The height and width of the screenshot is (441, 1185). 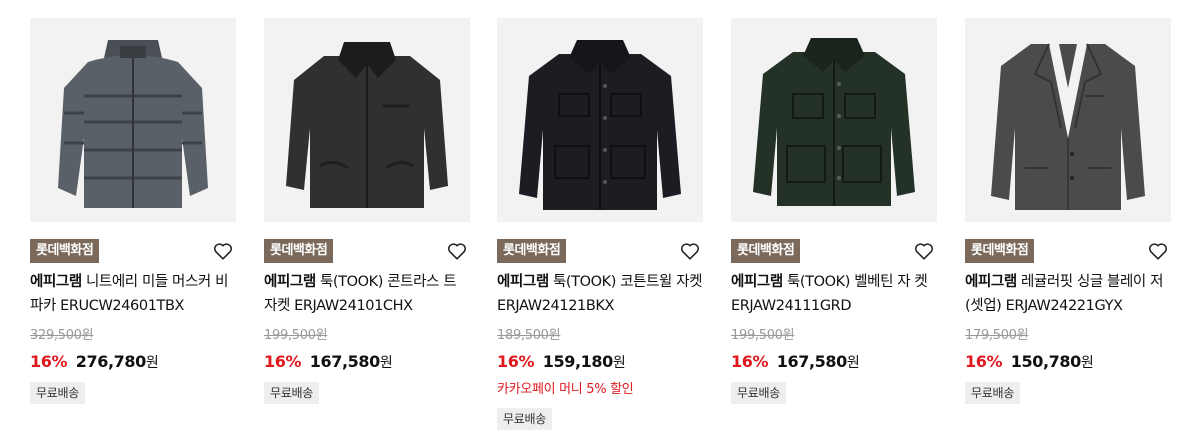 I want to click on product-title: 에피그램 툭(TOOK) 코튼트윌 자켓 ERJAW24121BKX, so click(x=600, y=294).